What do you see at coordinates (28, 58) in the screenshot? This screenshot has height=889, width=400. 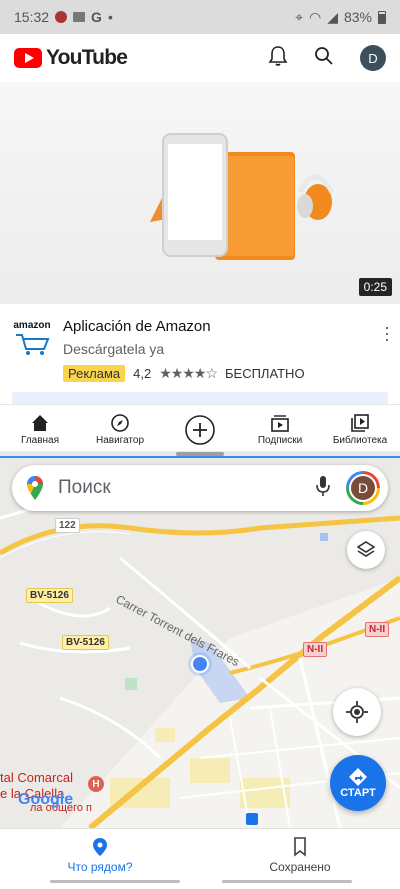 I see `youtube-play-icon` at bounding box center [28, 58].